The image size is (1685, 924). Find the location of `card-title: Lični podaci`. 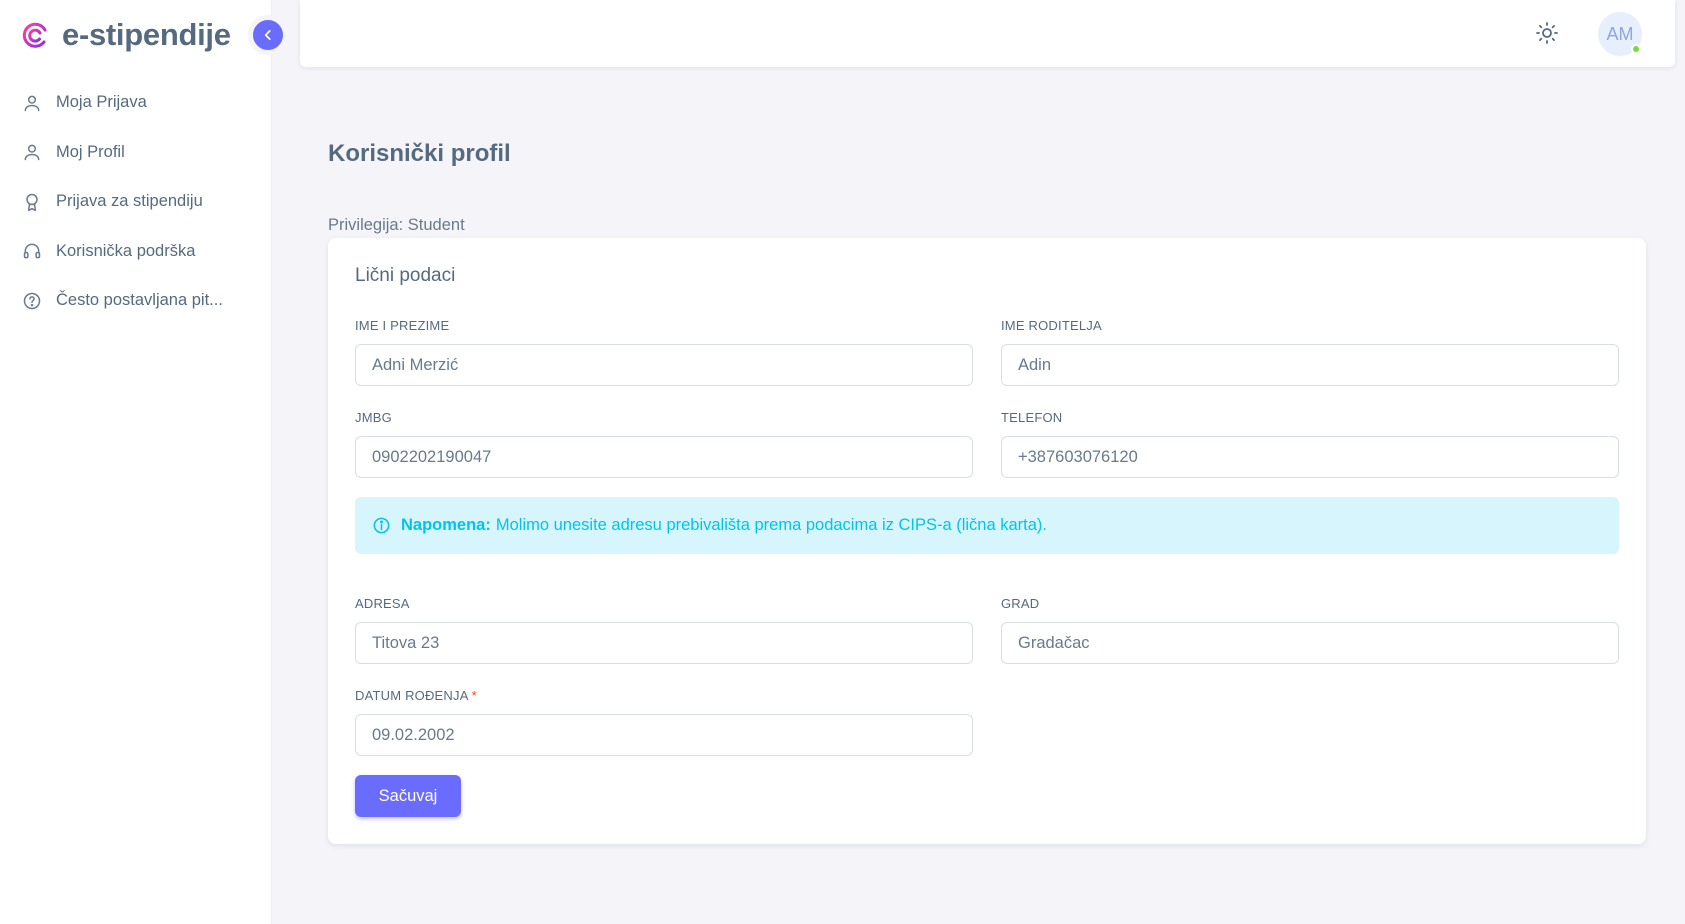

card-title: Lični podaci is located at coordinates (405, 275).